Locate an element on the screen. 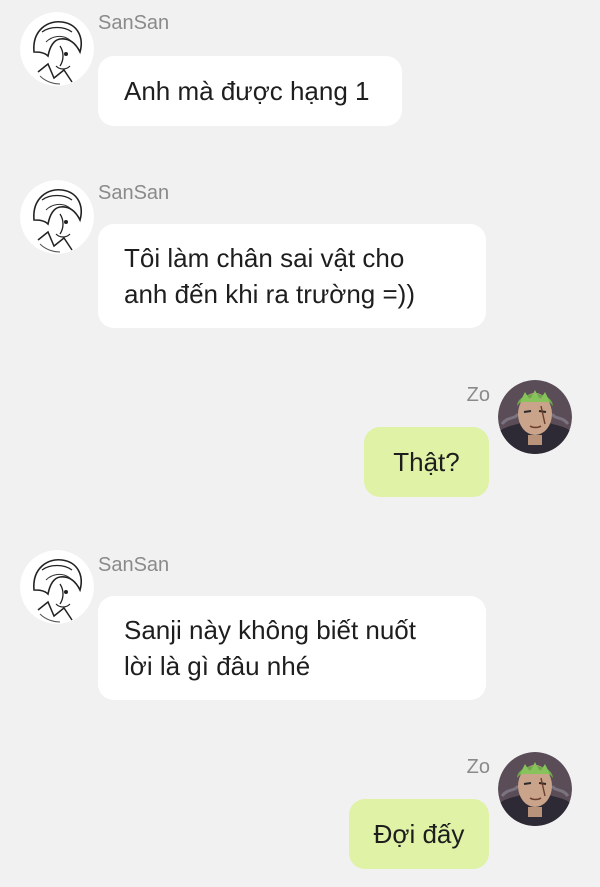 This screenshot has height=887, width=600. message-line: lời là gì đâu nhé is located at coordinates (217, 666).